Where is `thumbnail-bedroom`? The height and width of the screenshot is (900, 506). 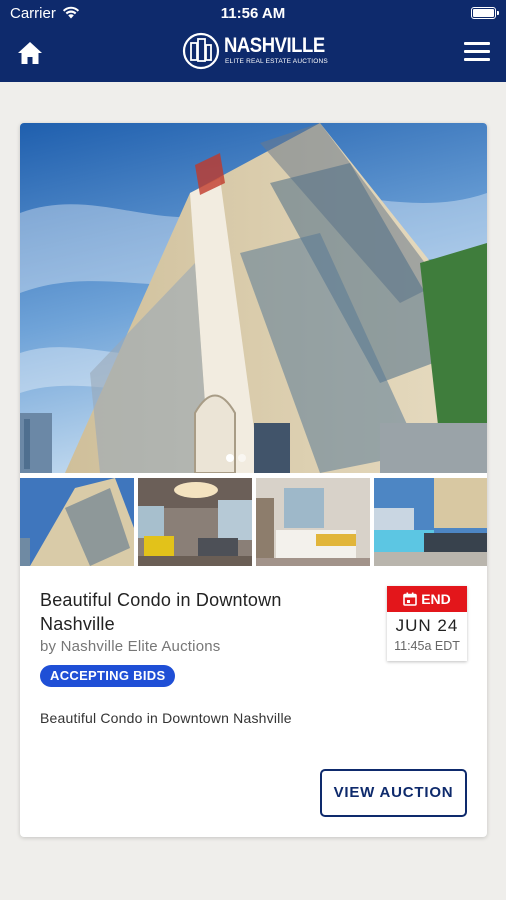 thumbnail-bedroom is located at coordinates (313, 522).